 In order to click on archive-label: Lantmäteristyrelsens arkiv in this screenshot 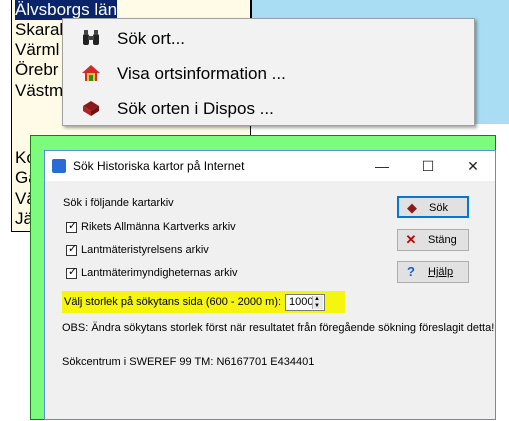, I will do `click(145, 250)`.